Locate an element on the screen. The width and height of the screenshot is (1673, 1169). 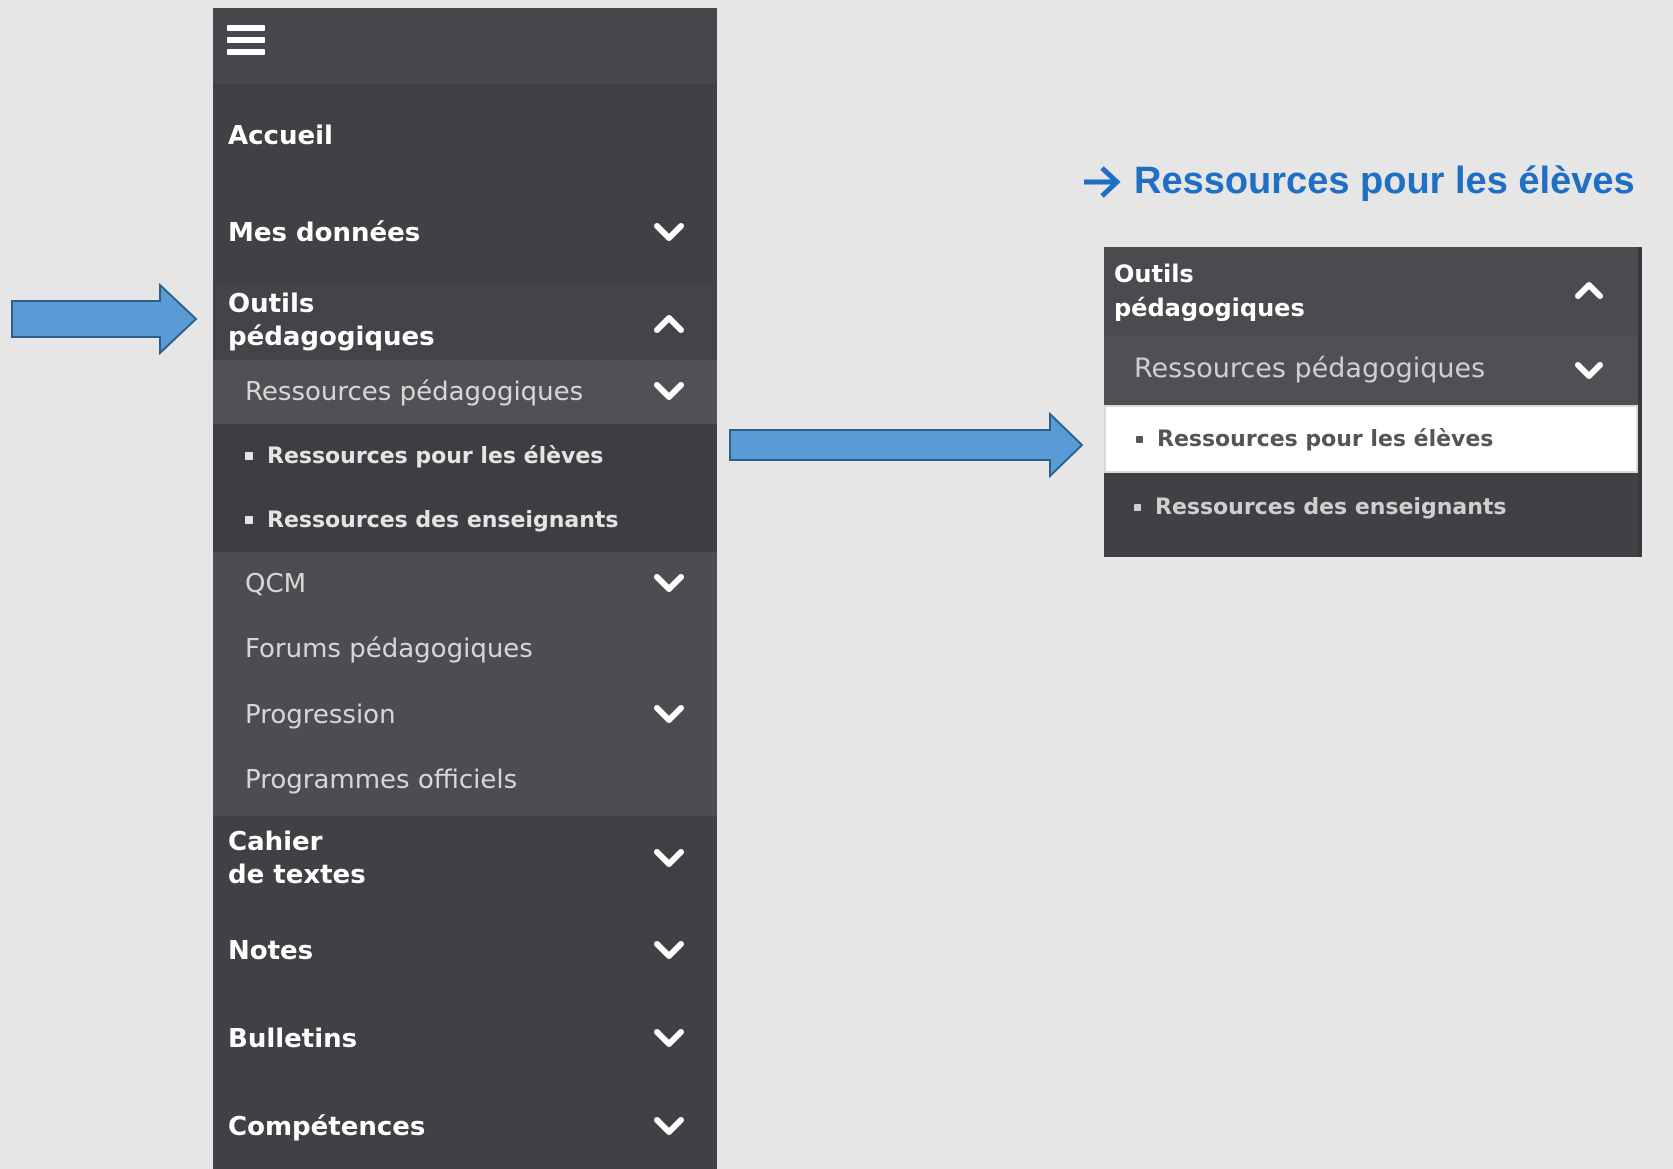
zoom-item-resources: Ressources pédagogiques is located at coordinates (1373, 370).